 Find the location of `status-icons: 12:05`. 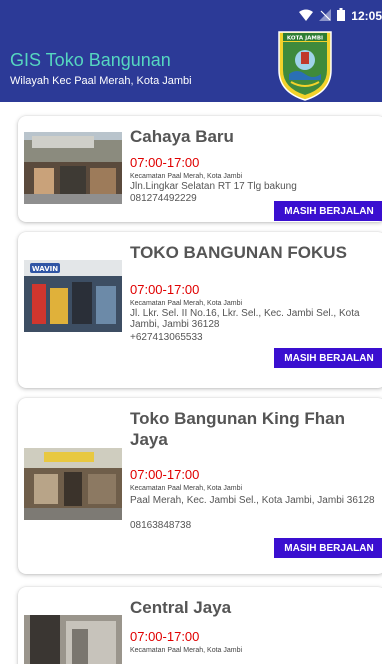

status-icons: 12:05 is located at coordinates (340, 16).